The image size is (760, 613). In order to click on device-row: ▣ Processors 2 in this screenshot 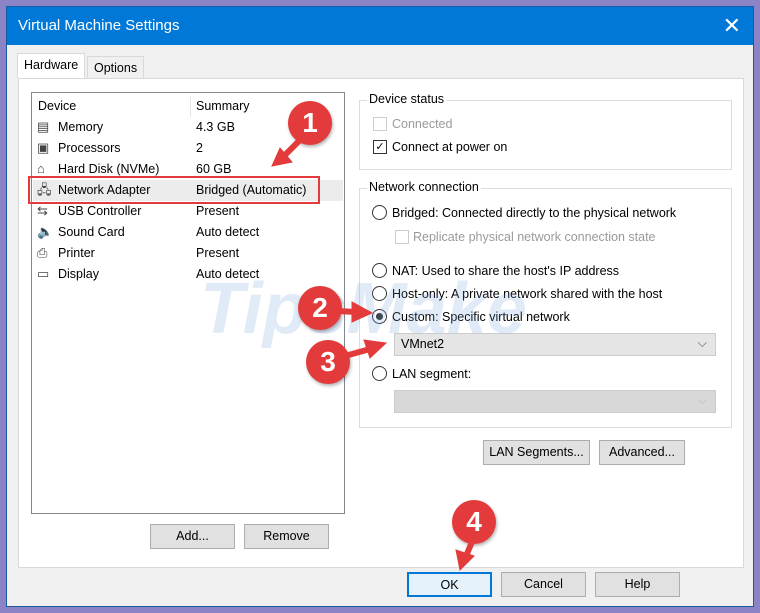, I will do `click(188, 148)`.